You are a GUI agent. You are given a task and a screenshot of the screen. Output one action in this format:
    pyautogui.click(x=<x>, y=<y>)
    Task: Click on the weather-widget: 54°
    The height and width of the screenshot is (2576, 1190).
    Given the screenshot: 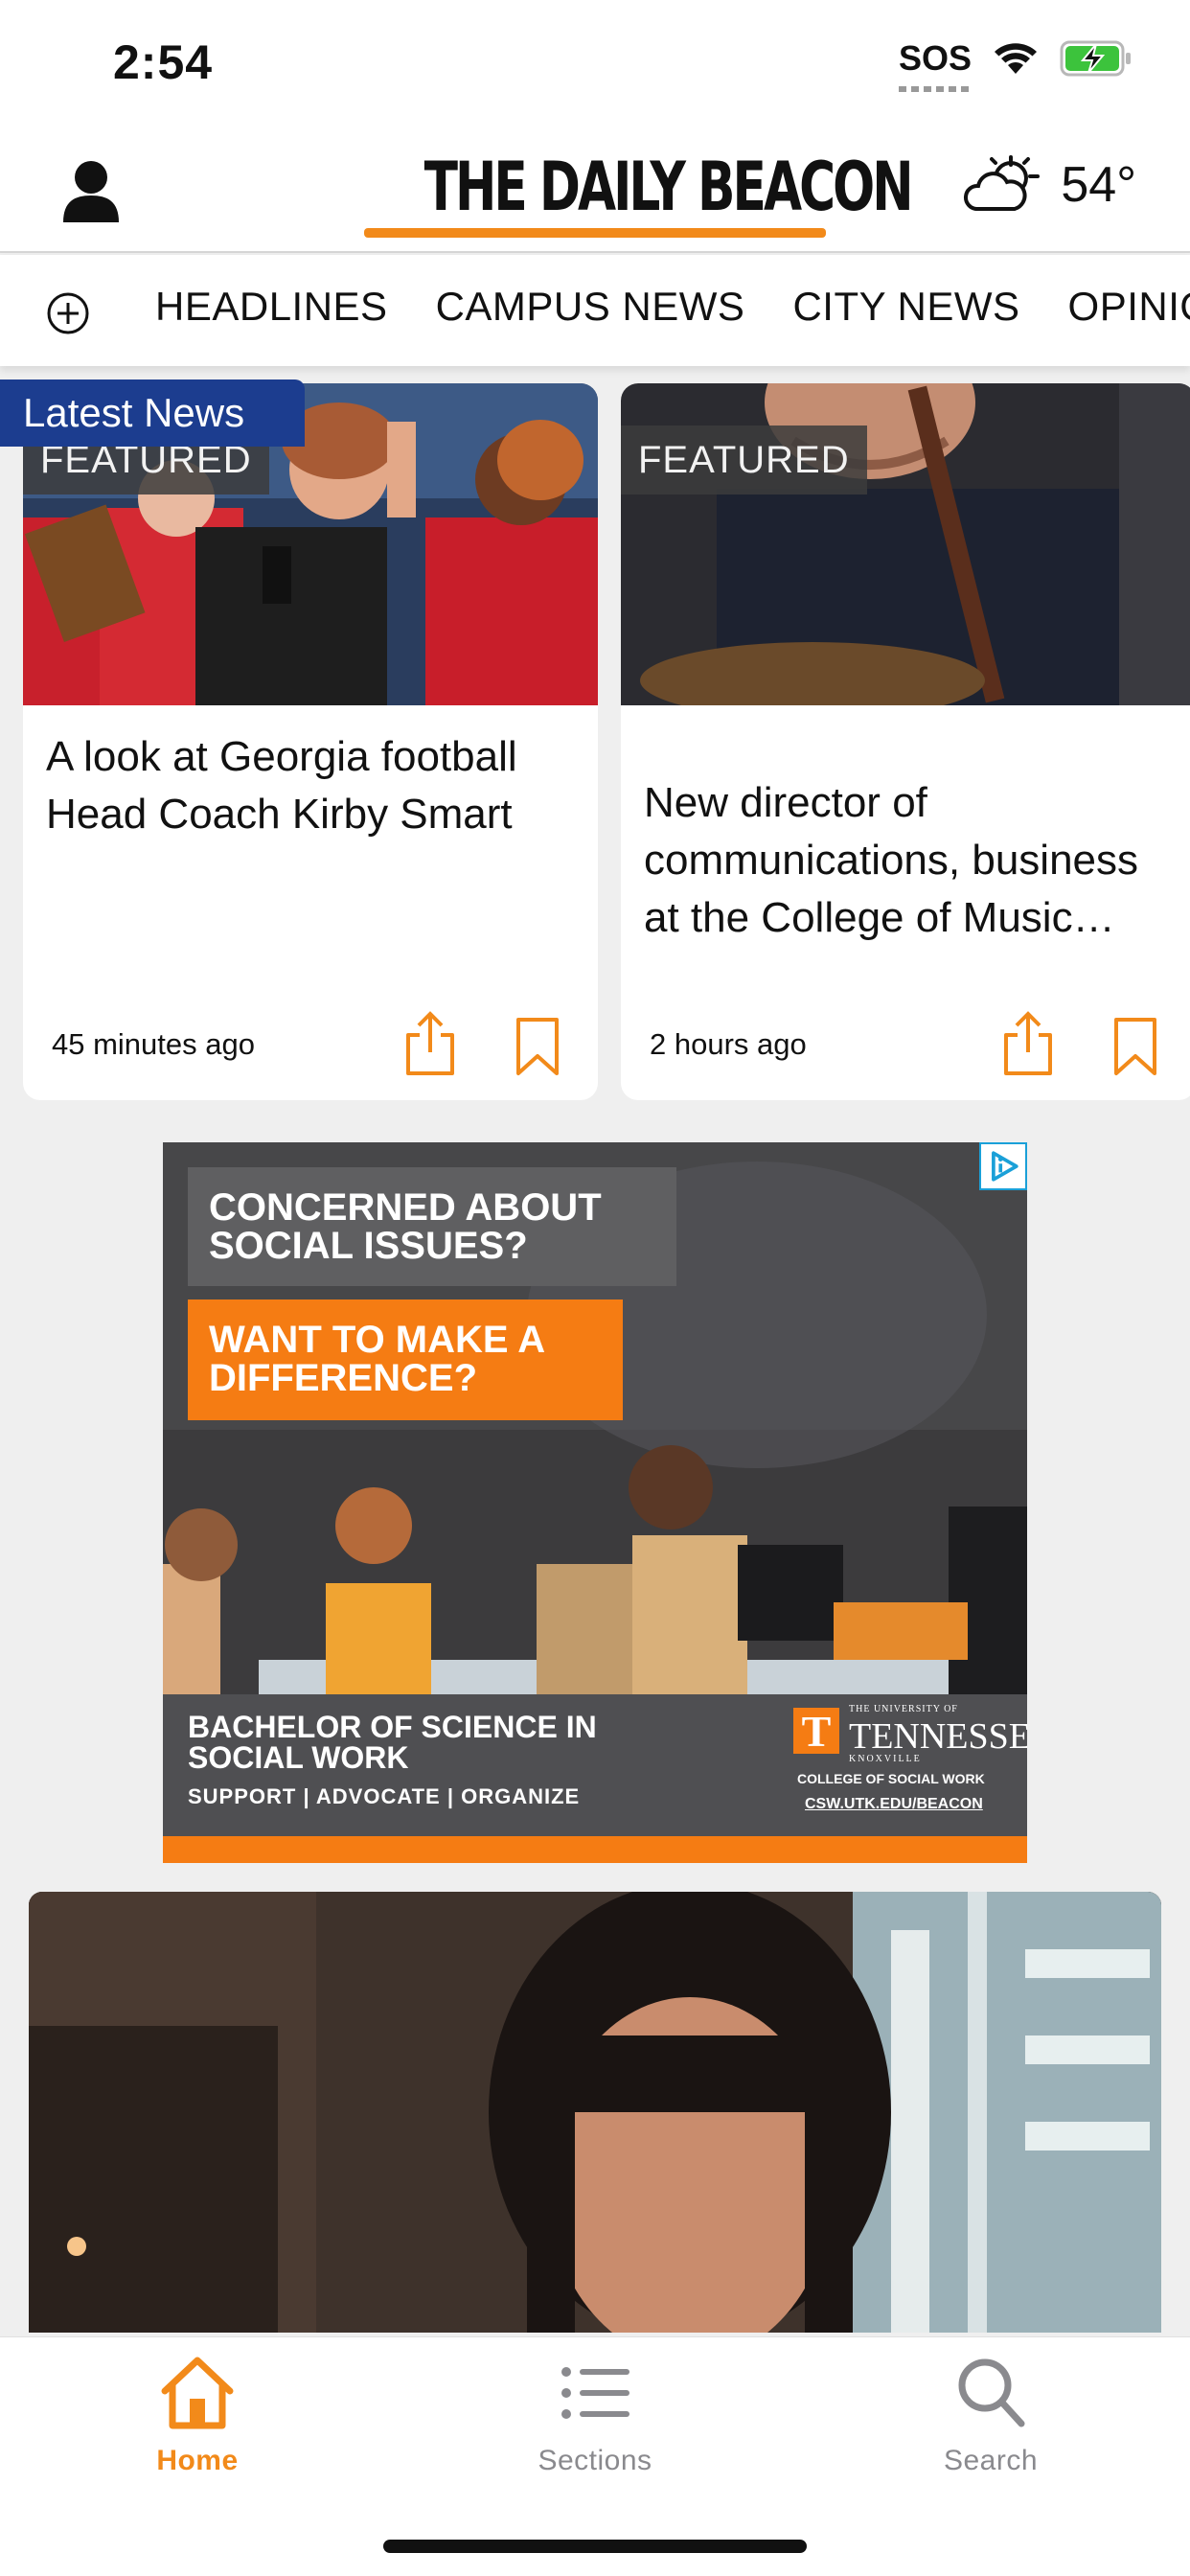 What is the action you would take?
    pyautogui.click(x=1049, y=185)
    